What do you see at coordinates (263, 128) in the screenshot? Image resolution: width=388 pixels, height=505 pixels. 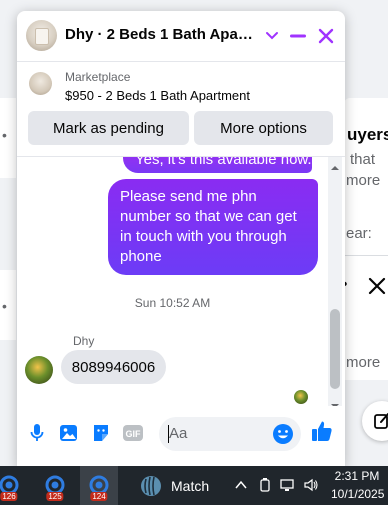 I see `more-options-button: More options` at bounding box center [263, 128].